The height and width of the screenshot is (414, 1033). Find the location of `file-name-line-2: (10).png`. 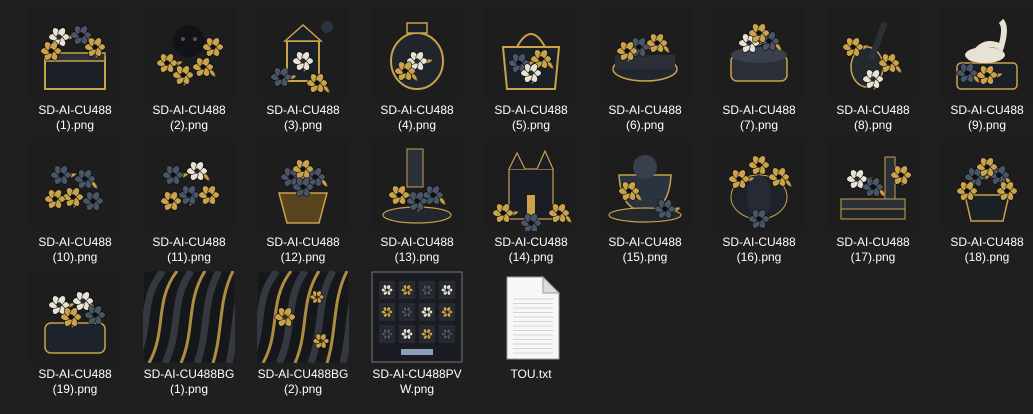

file-name-line-2: (10).png is located at coordinates (75, 257).